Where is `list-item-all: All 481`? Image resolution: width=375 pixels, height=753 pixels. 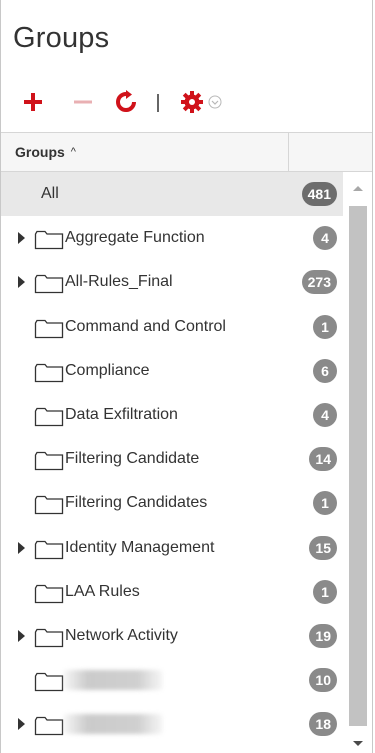
list-item-all: All 481 is located at coordinates (172, 194).